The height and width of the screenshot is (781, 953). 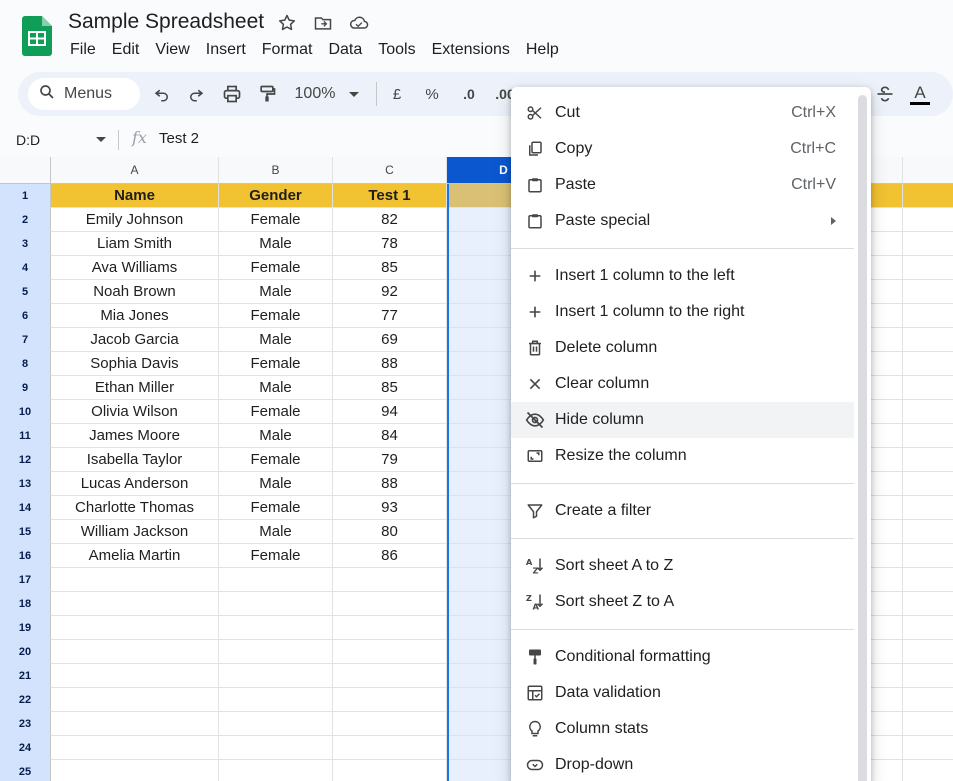 I want to click on menu-format: Format, so click(x=287, y=50).